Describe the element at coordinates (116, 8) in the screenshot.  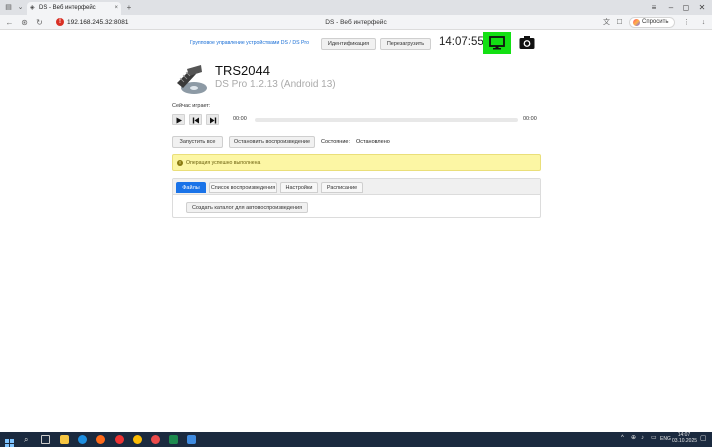
I see `tab-close-icon: ×` at that location.